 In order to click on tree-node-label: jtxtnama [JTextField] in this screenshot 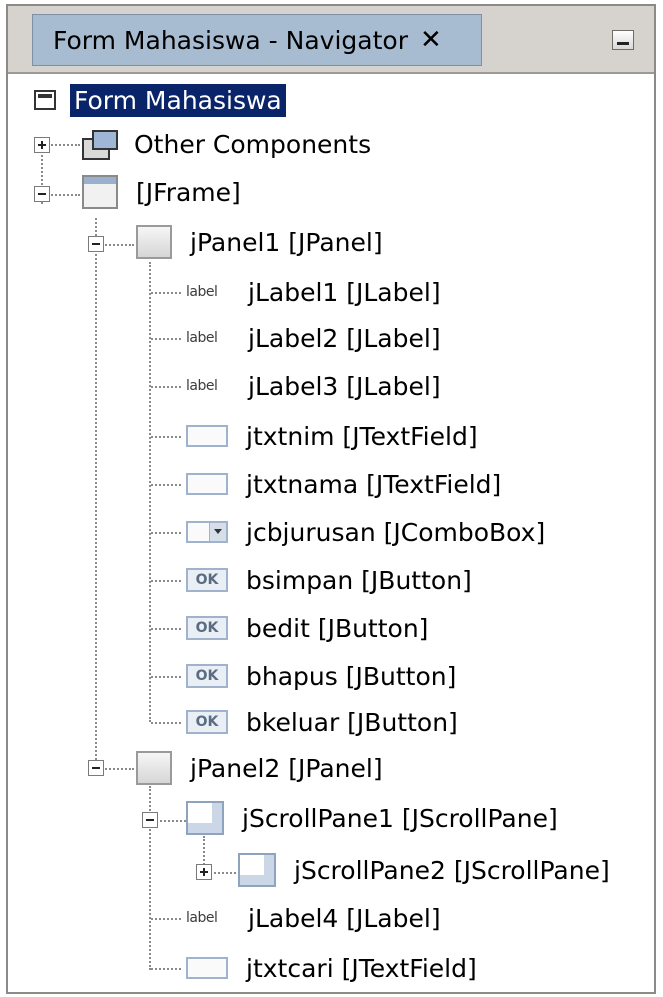, I will do `click(374, 484)`.